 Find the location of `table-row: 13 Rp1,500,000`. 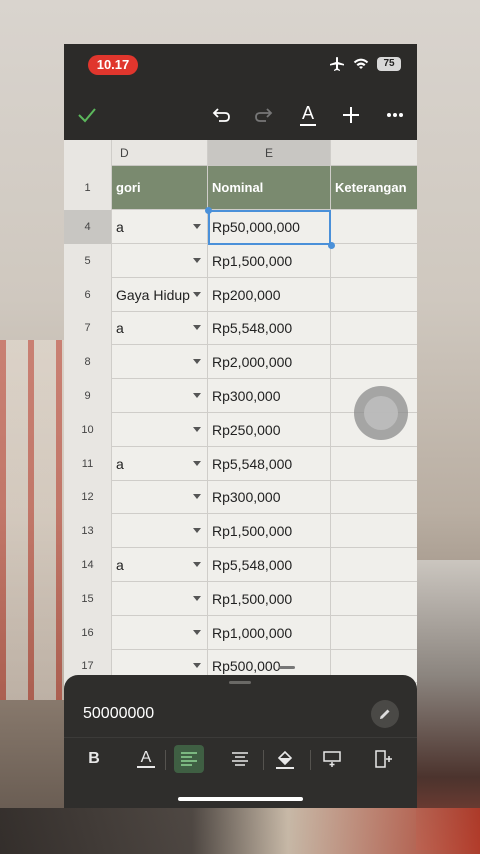

table-row: 13 Rp1,500,000 is located at coordinates (240, 531).